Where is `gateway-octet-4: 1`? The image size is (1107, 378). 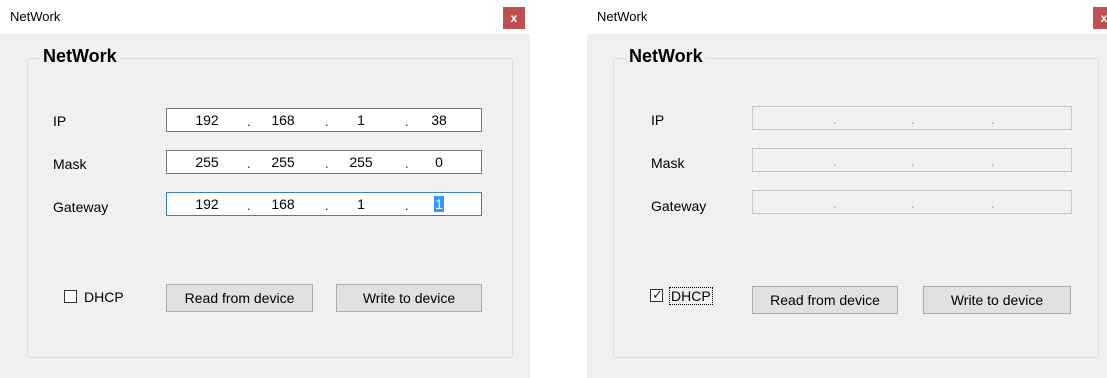
gateway-octet-4: 1 is located at coordinates (439, 204).